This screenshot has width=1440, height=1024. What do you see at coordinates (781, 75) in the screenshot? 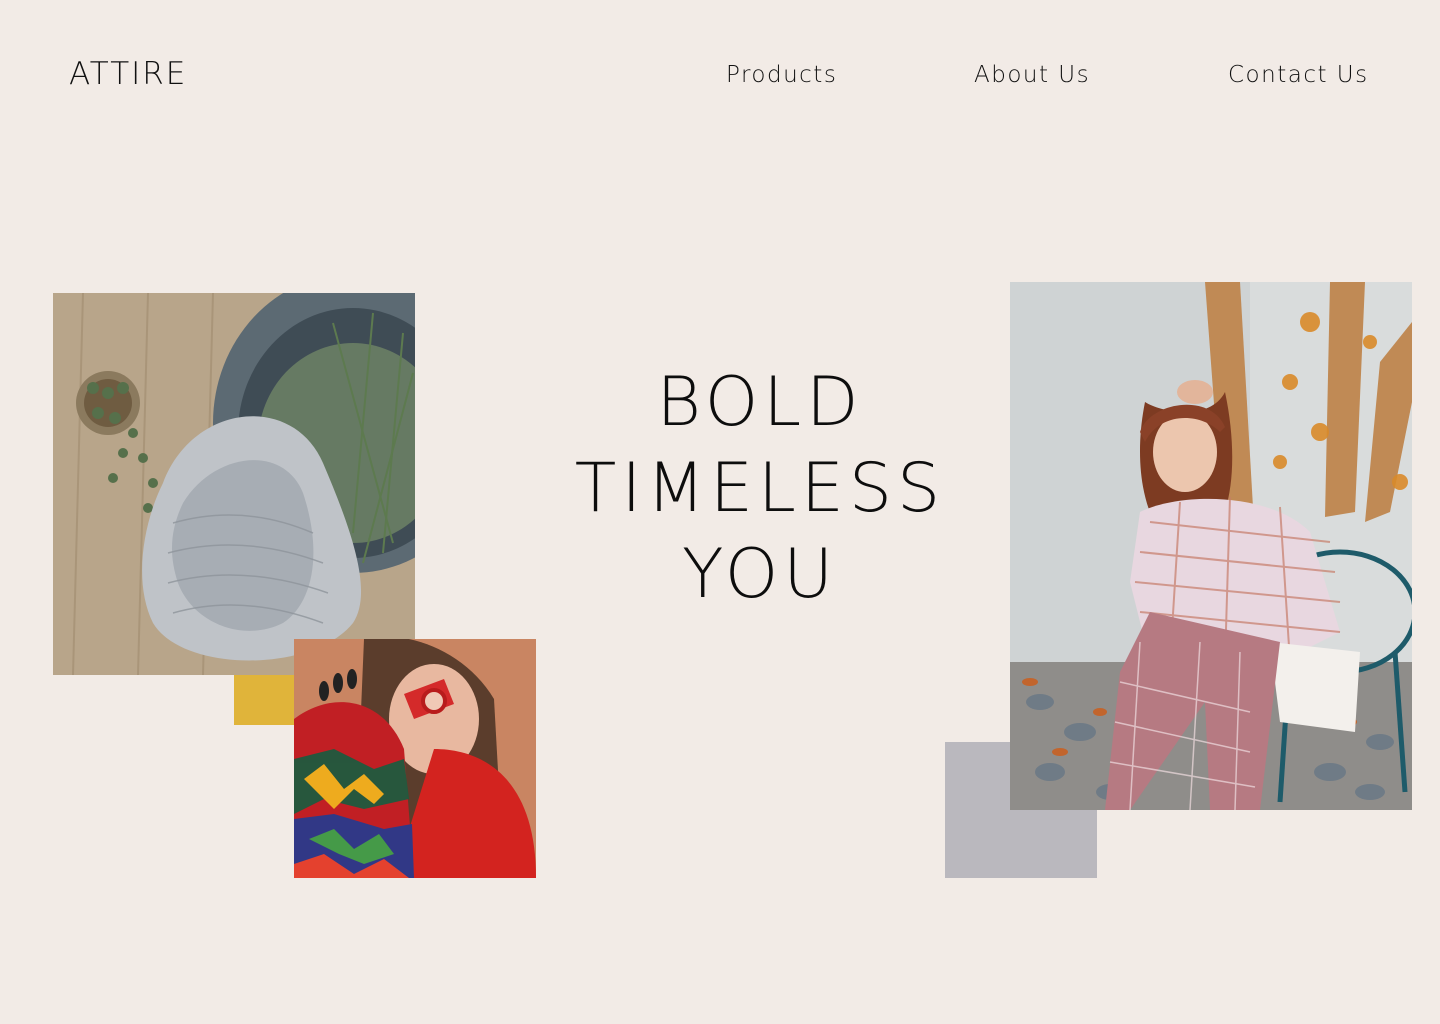
I see `nav-link-products: Products` at bounding box center [781, 75].